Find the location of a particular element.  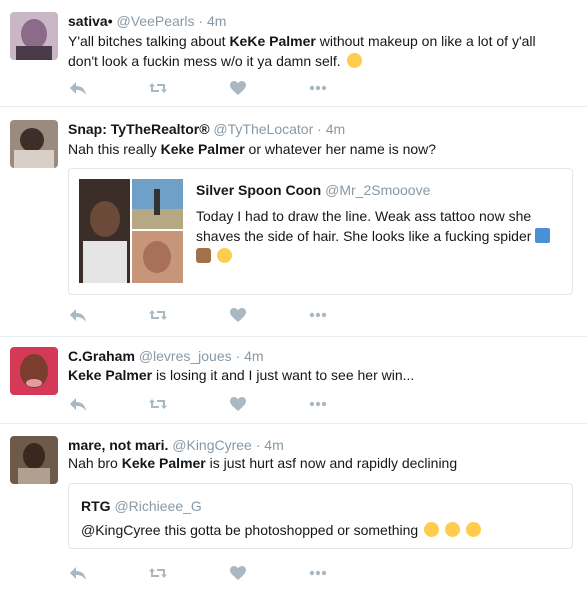

text-part: or whatever her name is now? is located at coordinates (340, 149).